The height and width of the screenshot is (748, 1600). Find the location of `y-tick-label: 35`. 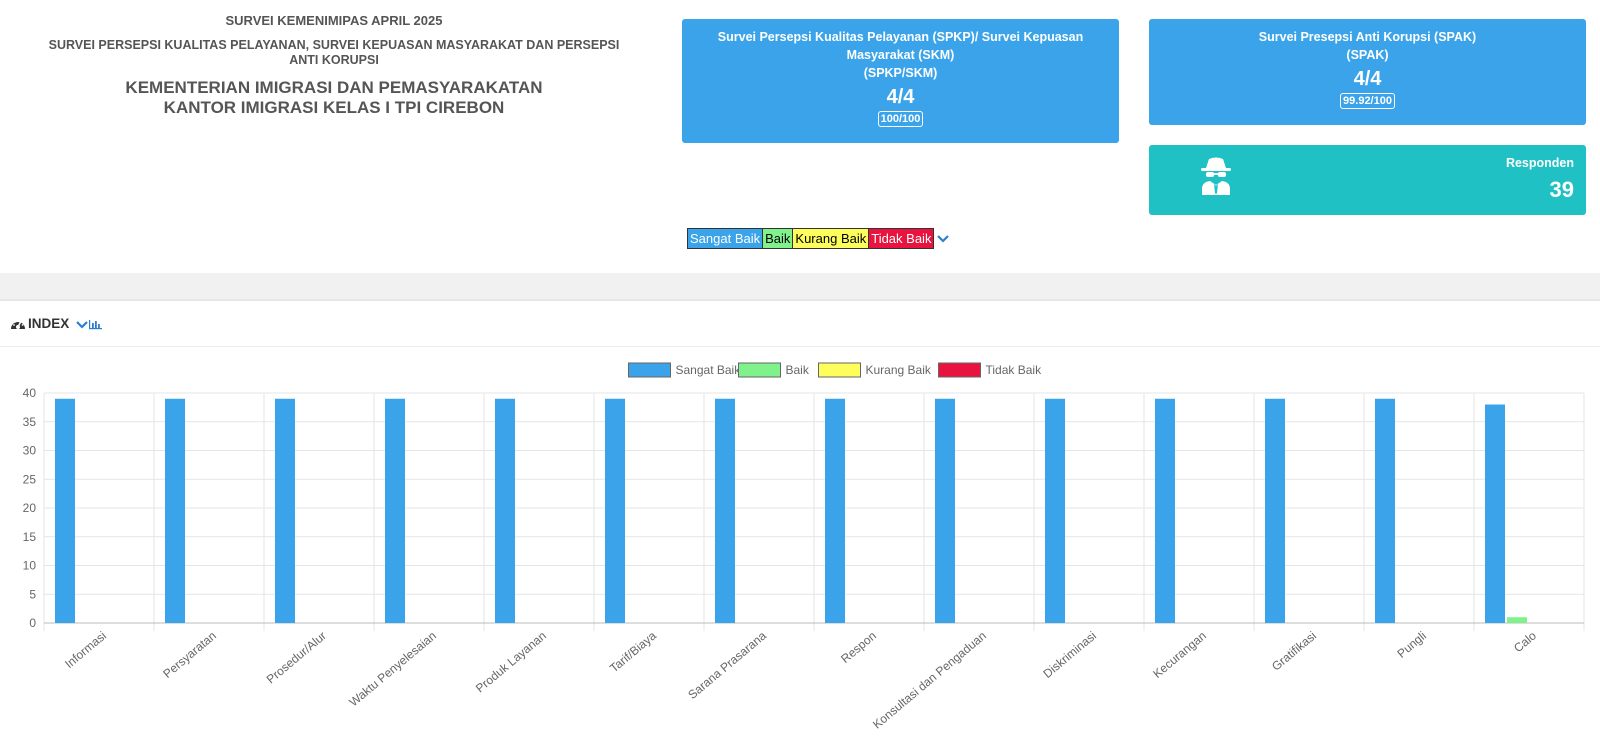

y-tick-label: 35 is located at coordinates (30, 422).